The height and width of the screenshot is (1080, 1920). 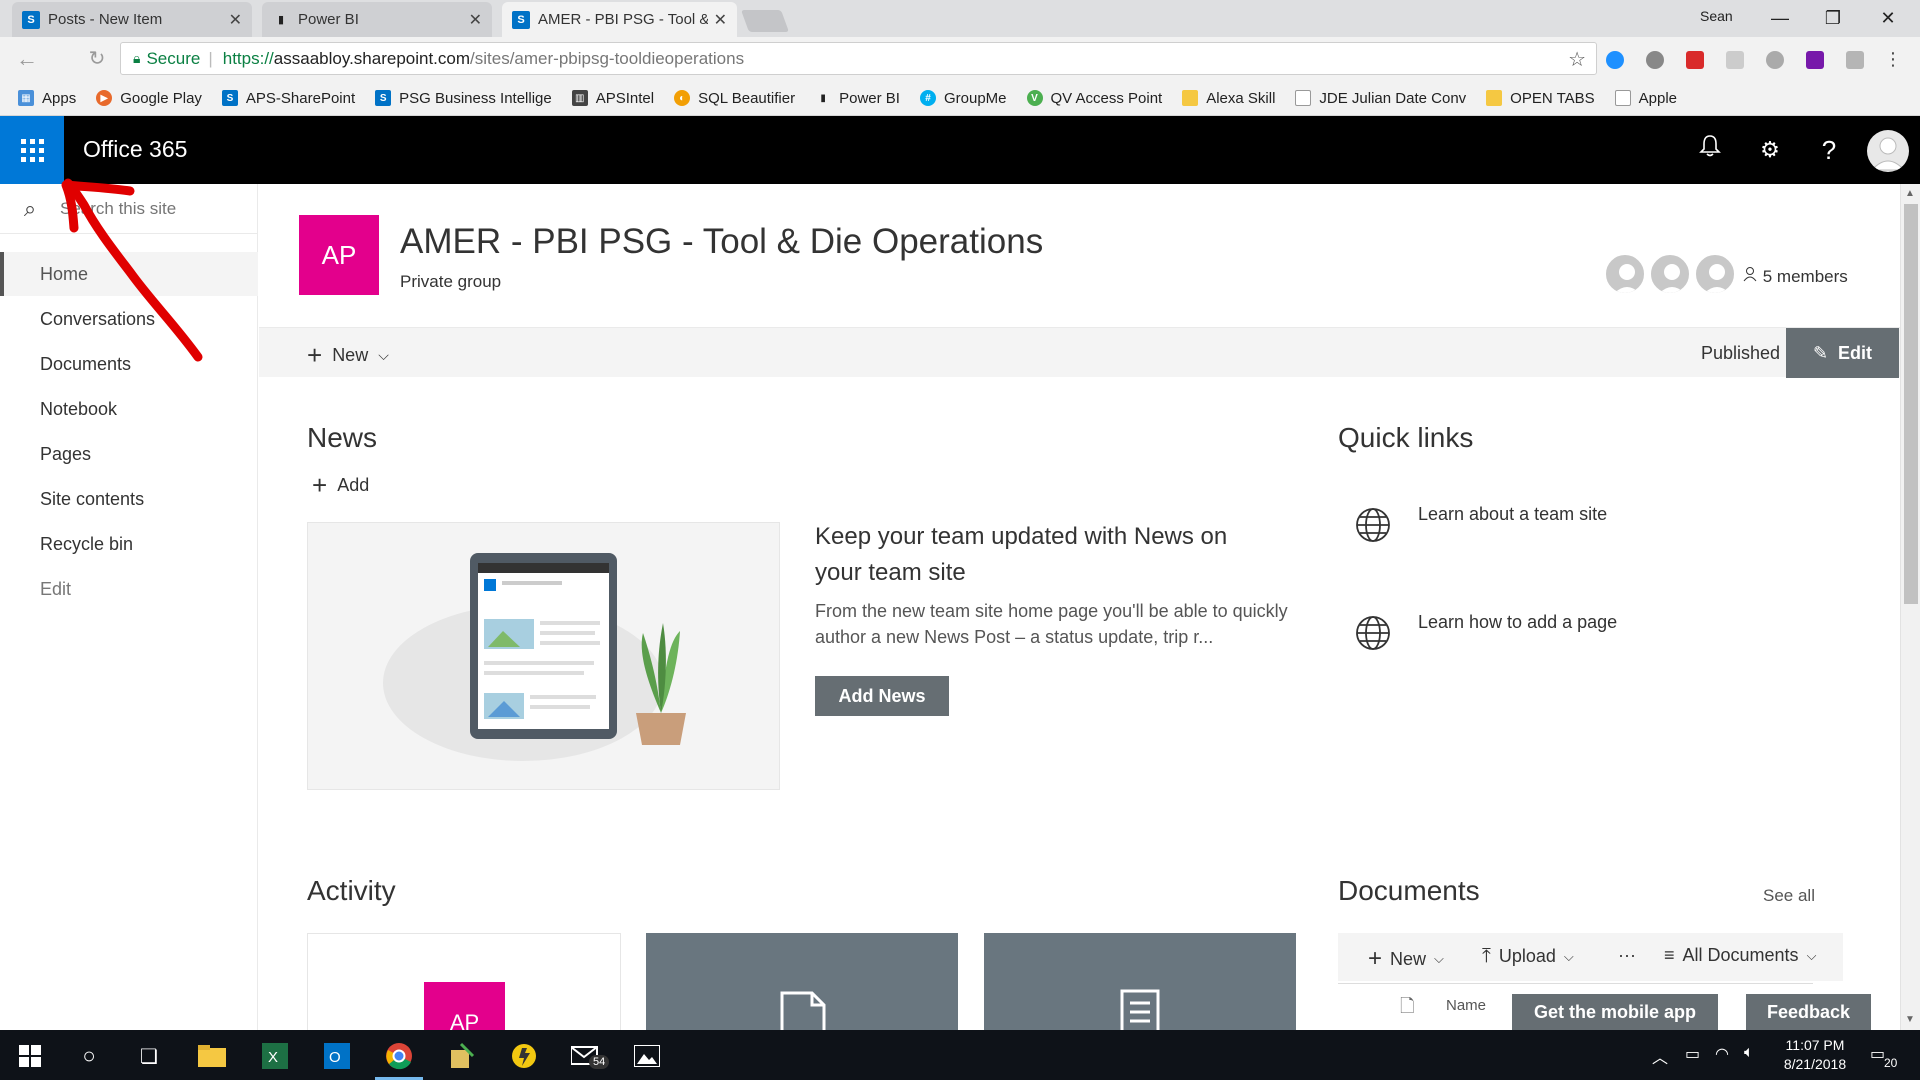 I want to click on nav-item-recycle-bin: Recycle bin, so click(x=129, y=544).